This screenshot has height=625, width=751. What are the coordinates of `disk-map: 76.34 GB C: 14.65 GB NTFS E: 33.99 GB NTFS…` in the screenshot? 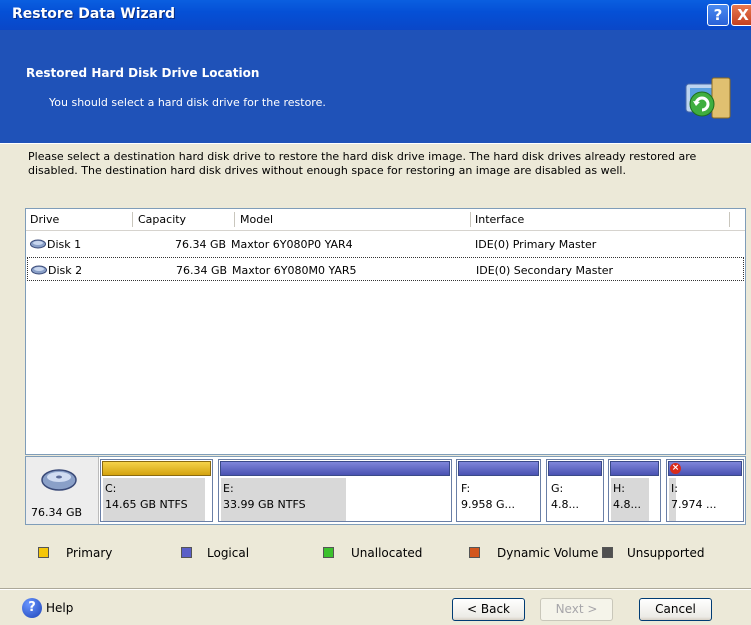 It's located at (385, 490).